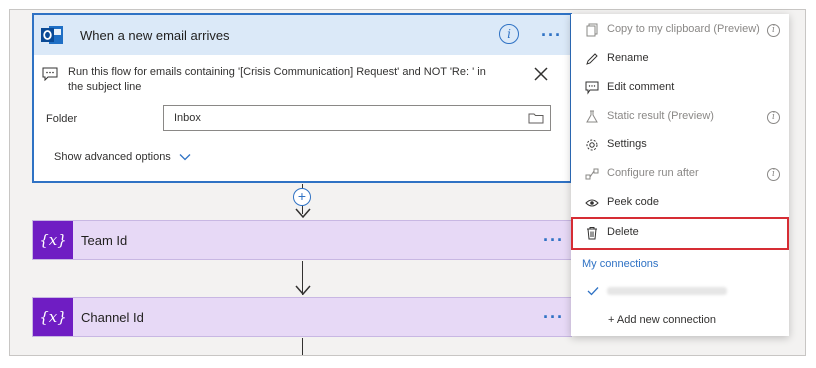 The image size is (816, 368). I want to click on trigger-title: When a new email arrives, so click(155, 35).